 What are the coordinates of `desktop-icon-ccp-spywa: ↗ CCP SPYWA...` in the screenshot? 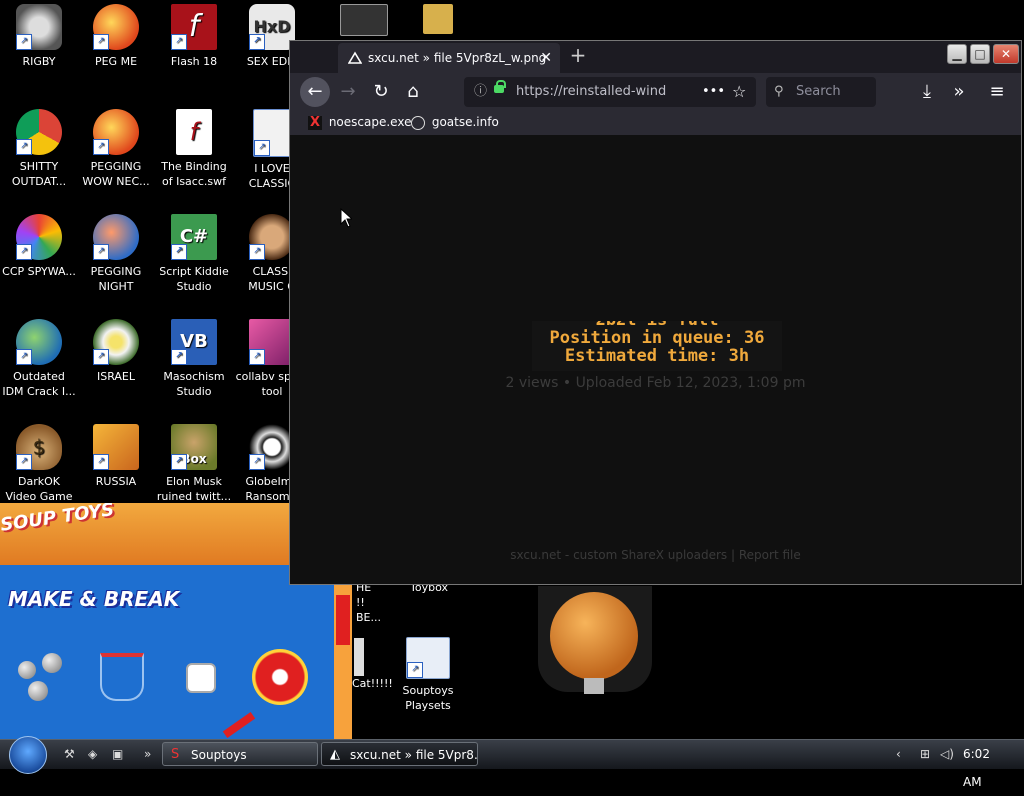 It's located at (39, 246).